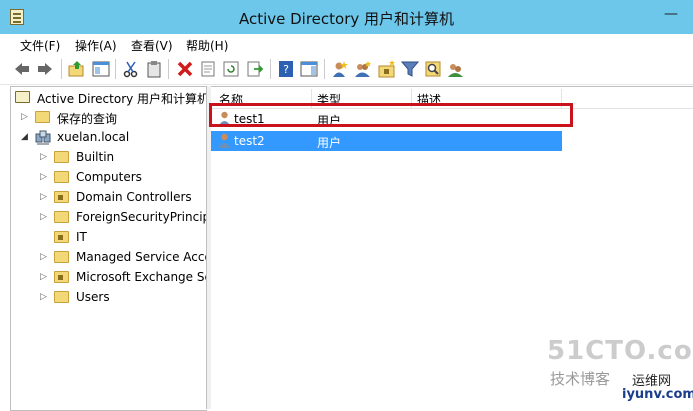 The image size is (693, 411). What do you see at coordinates (40, 45) in the screenshot?
I see `menu-file: 文件(F)` at bounding box center [40, 45].